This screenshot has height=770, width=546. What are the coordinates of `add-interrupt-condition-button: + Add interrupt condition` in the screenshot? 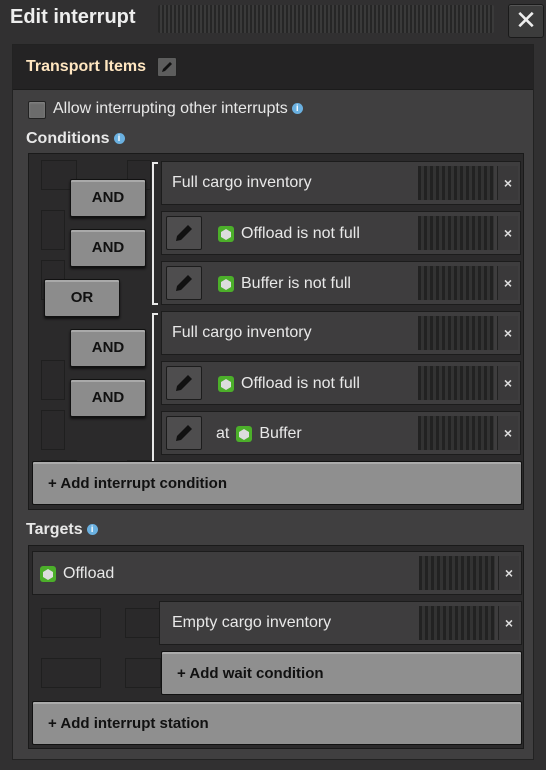 It's located at (277, 483).